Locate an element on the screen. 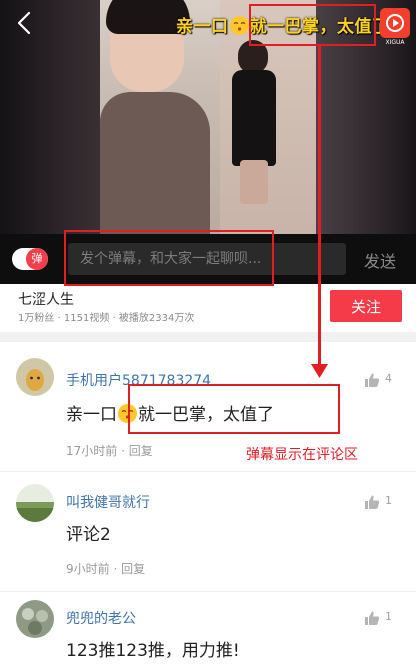 This screenshot has width=416, height=666. channel-name: 七涩人生 is located at coordinates (46, 299).